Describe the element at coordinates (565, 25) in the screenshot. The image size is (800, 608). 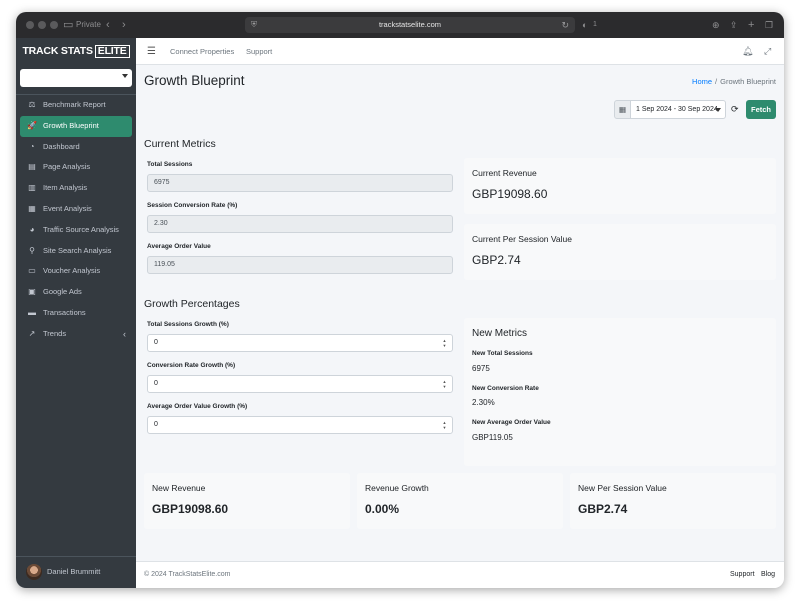
I see `reload-icon: ↻` at that location.